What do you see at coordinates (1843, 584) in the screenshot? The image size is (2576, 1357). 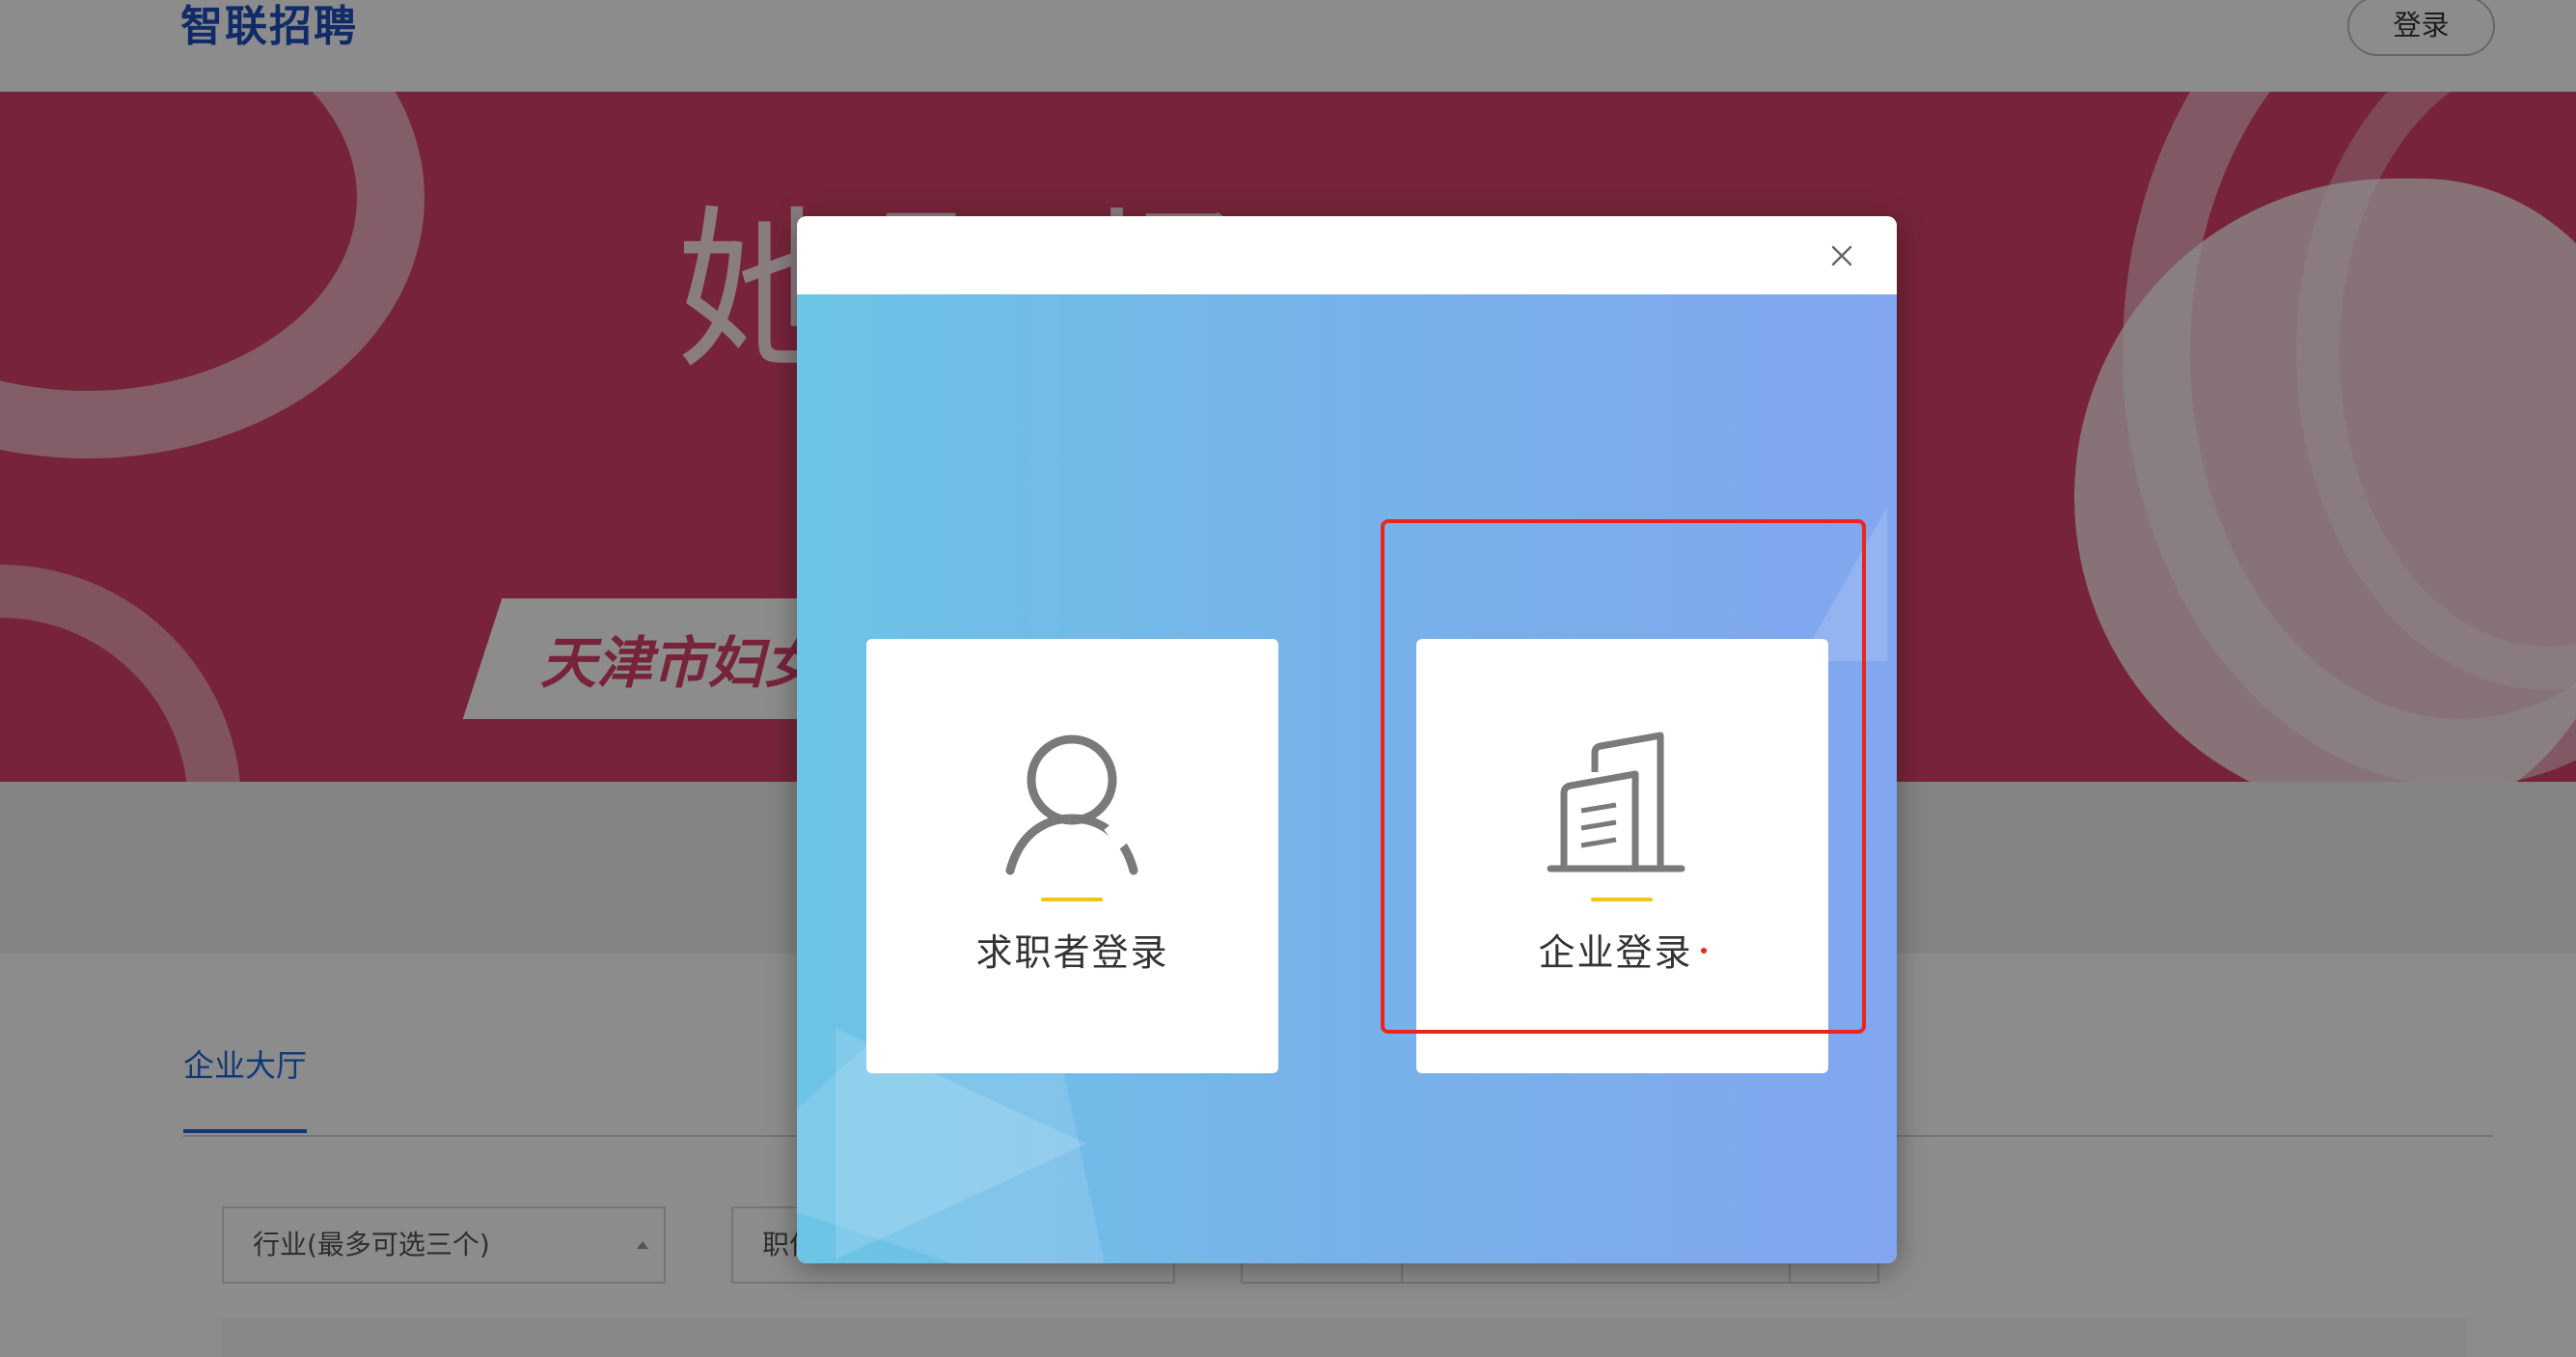 I see `background-facet-decoration` at bounding box center [1843, 584].